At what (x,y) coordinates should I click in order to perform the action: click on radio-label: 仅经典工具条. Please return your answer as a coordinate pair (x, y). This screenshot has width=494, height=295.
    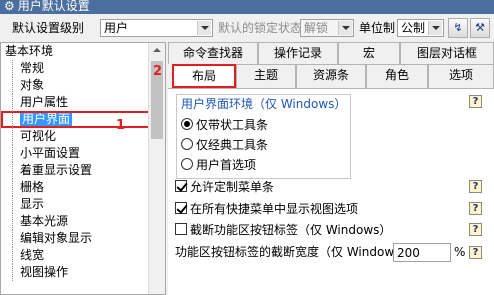
    Looking at the image, I should click on (232, 145).